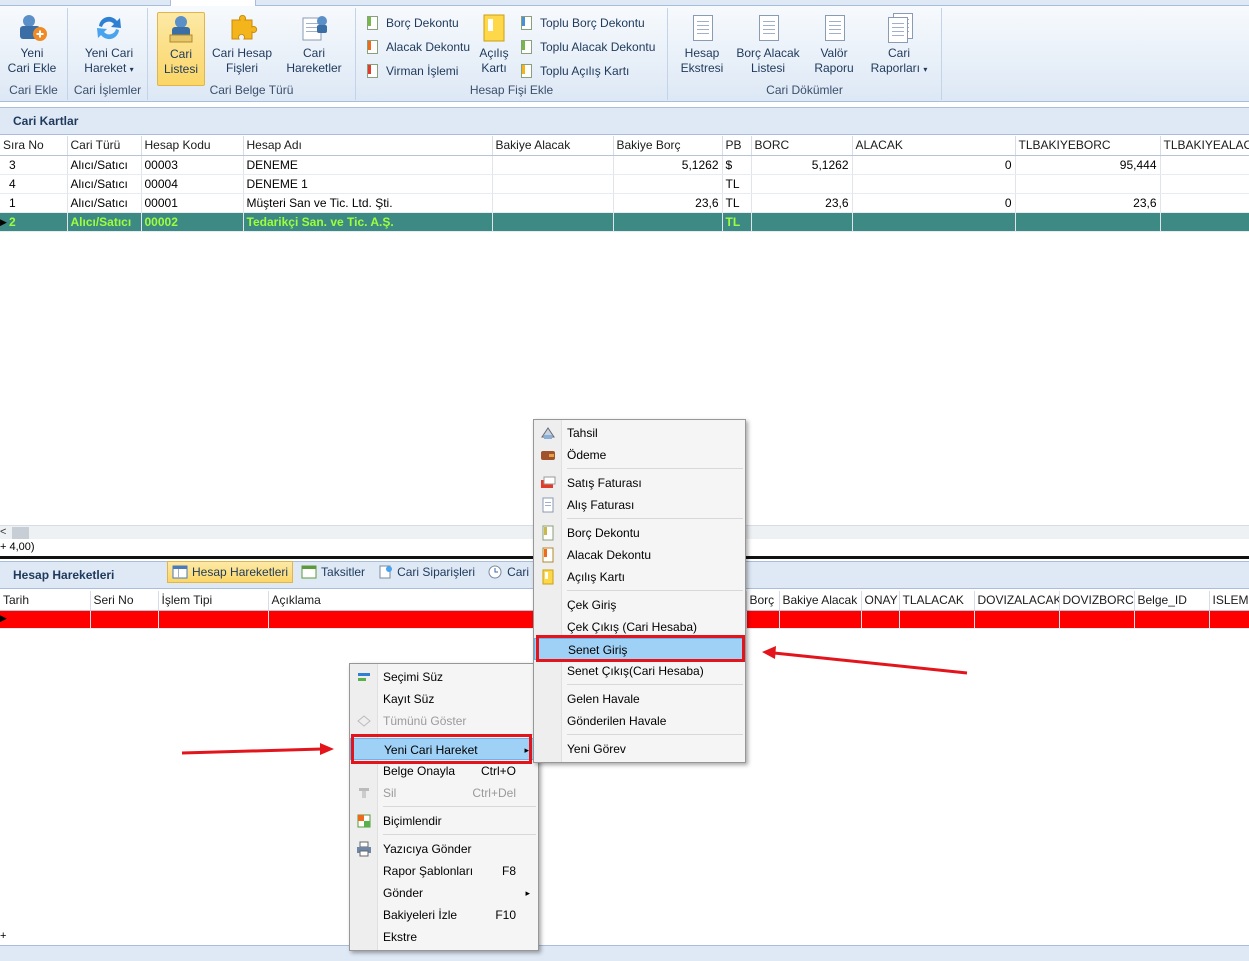 Image resolution: width=1249 pixels, height=961 pixels. I want to click on annotation-arrows, so click(574, 700).